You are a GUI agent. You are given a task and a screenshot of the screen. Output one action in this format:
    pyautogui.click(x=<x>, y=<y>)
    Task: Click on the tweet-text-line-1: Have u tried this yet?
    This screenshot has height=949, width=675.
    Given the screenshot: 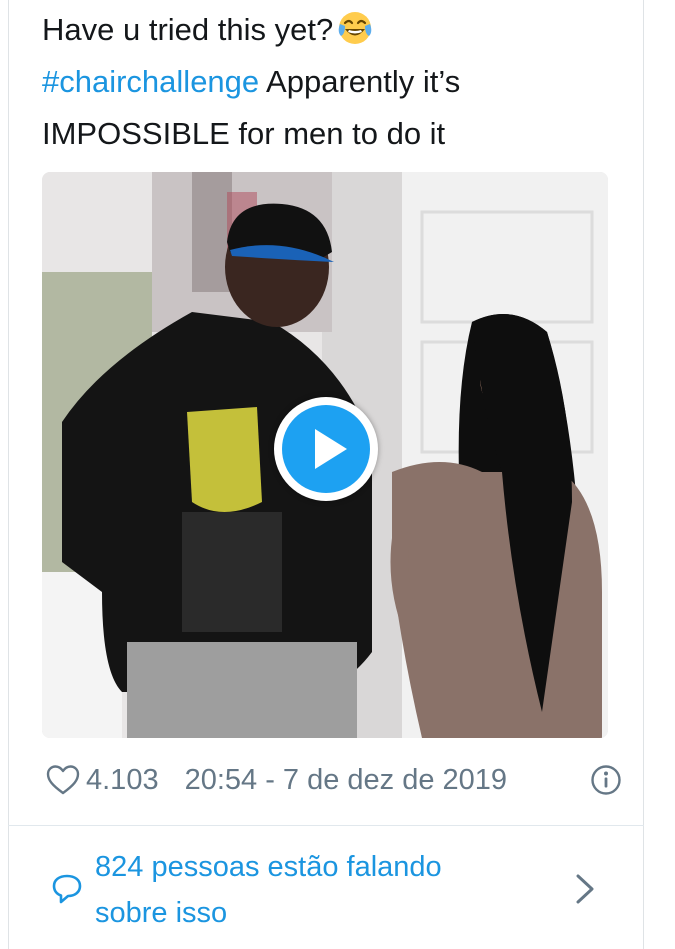 What is the action you would take?
    pyautogui.click(x=332, y=30)
    